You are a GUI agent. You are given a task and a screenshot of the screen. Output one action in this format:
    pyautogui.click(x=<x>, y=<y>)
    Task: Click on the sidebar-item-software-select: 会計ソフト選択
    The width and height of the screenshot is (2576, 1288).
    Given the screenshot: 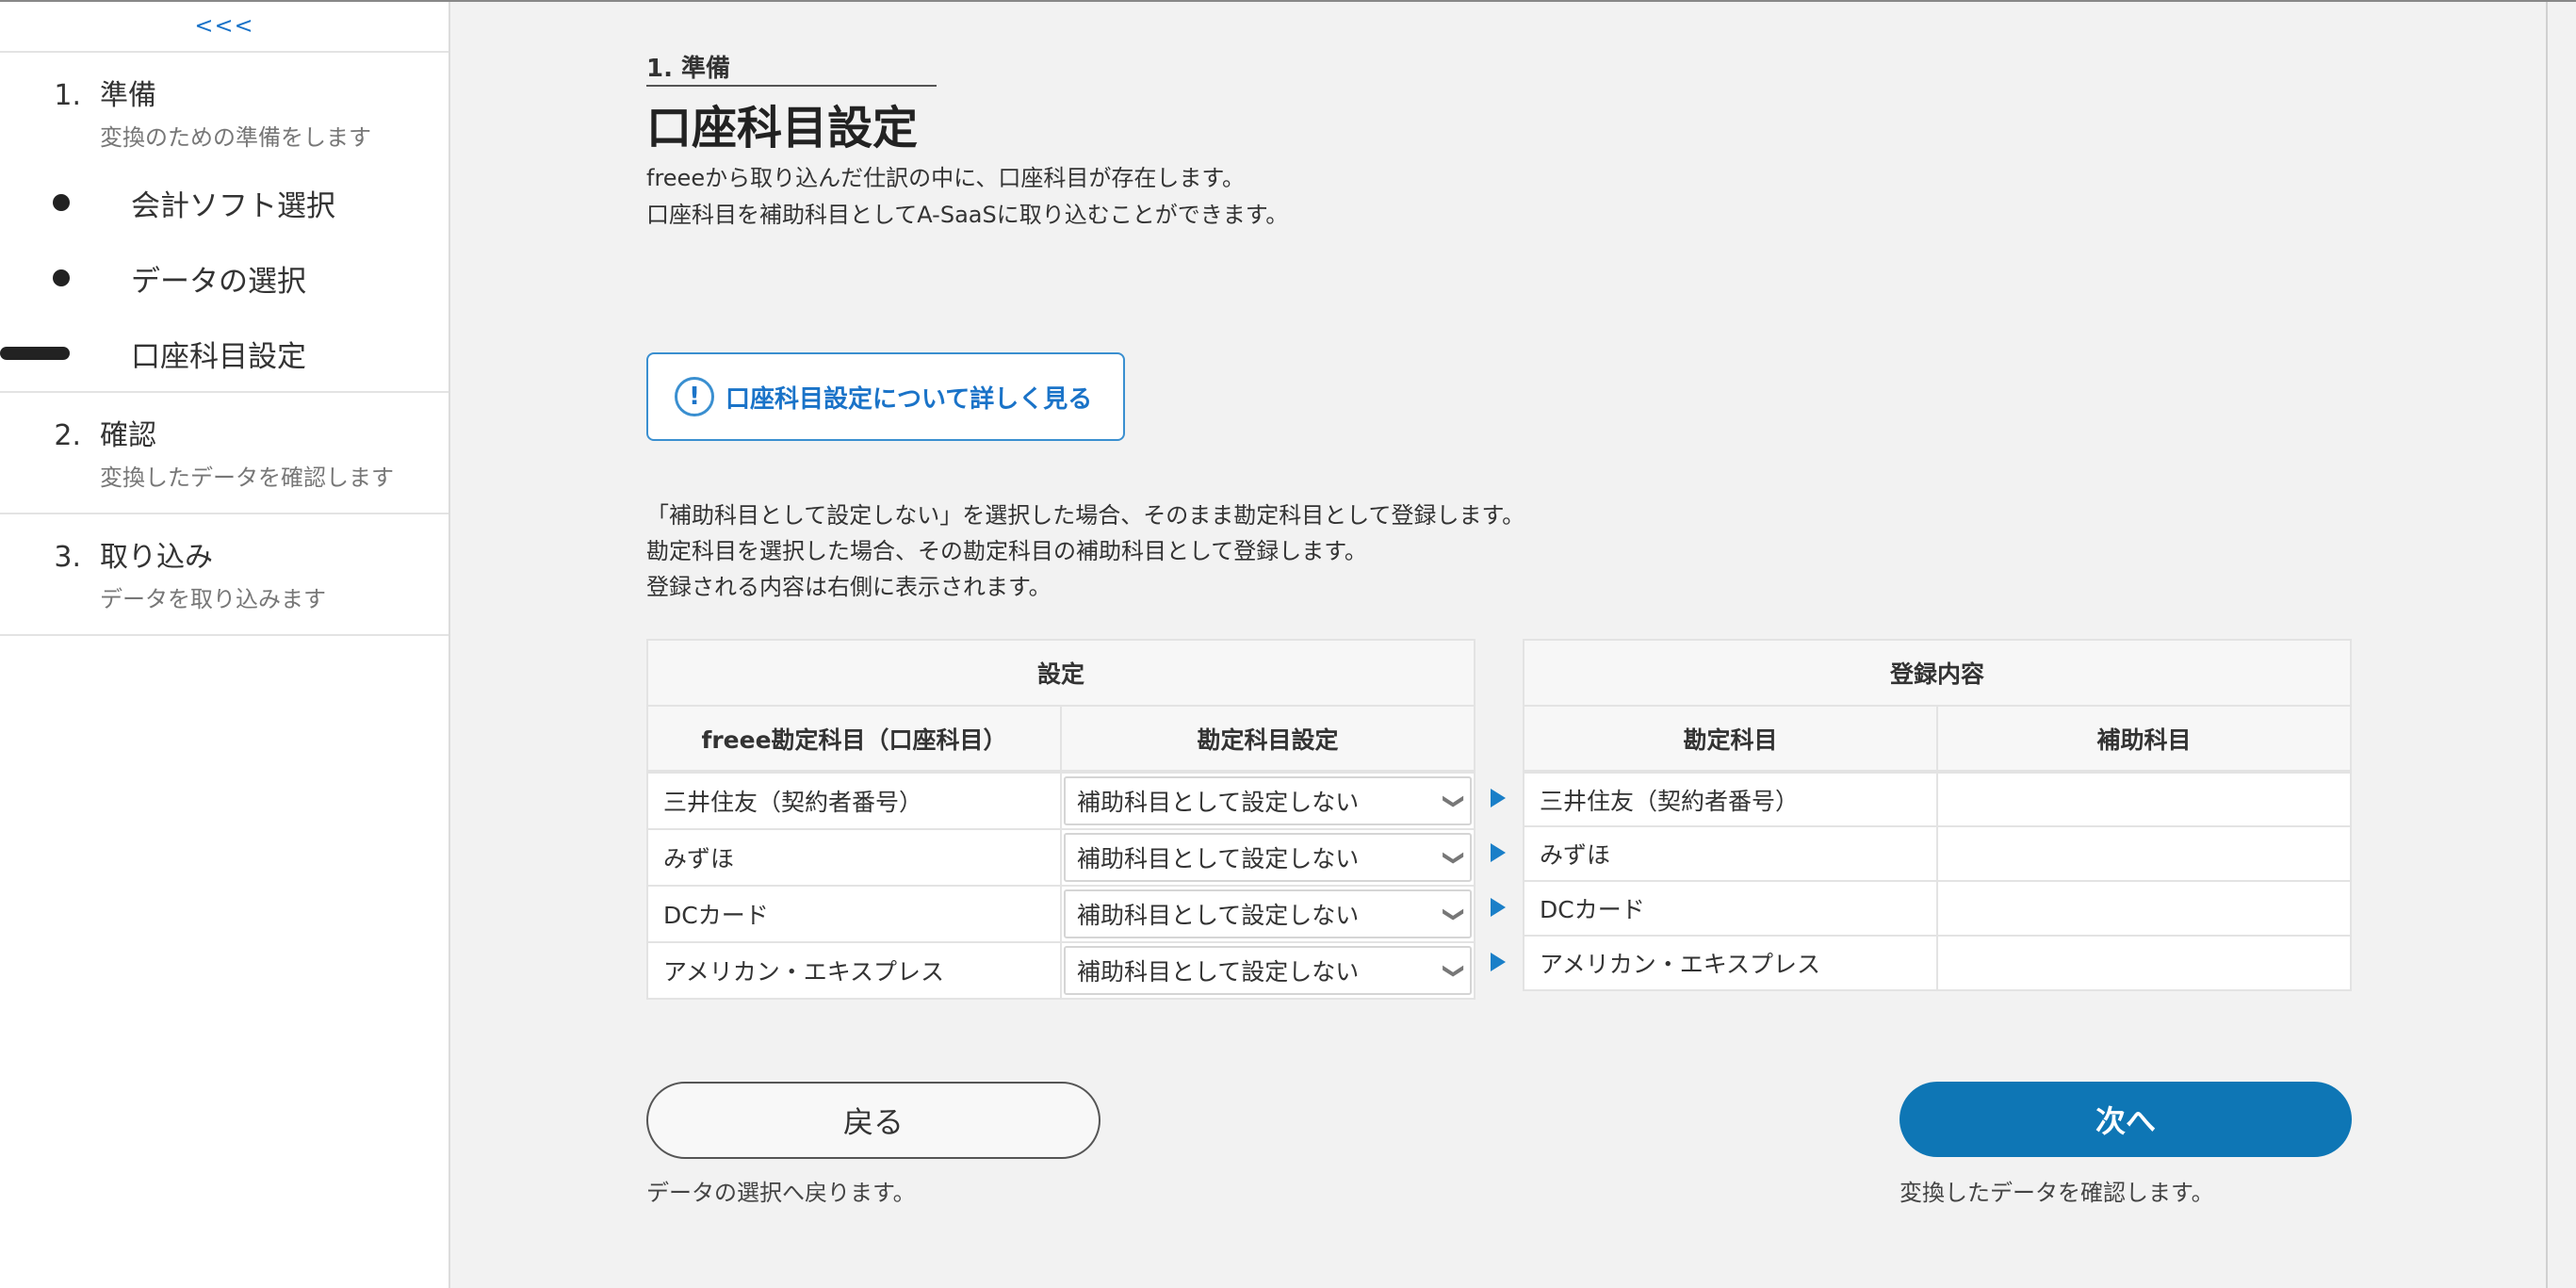 What is the action you would take?
    pyautogui.click(x=224, y=202)
    